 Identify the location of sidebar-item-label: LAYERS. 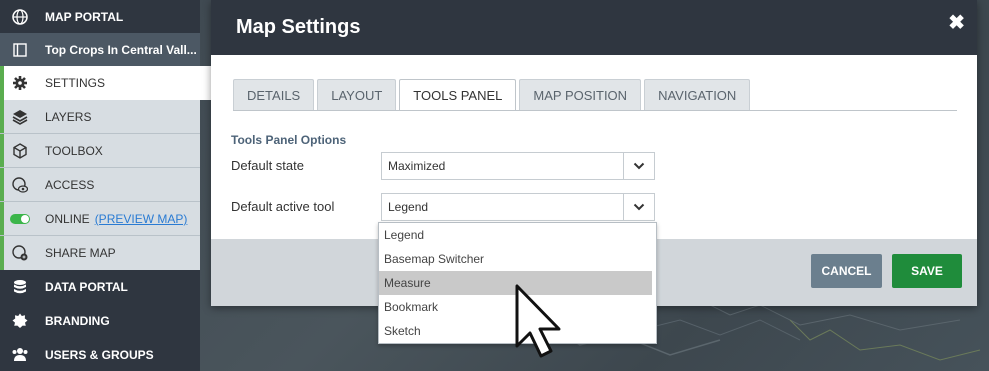
(68, 117).